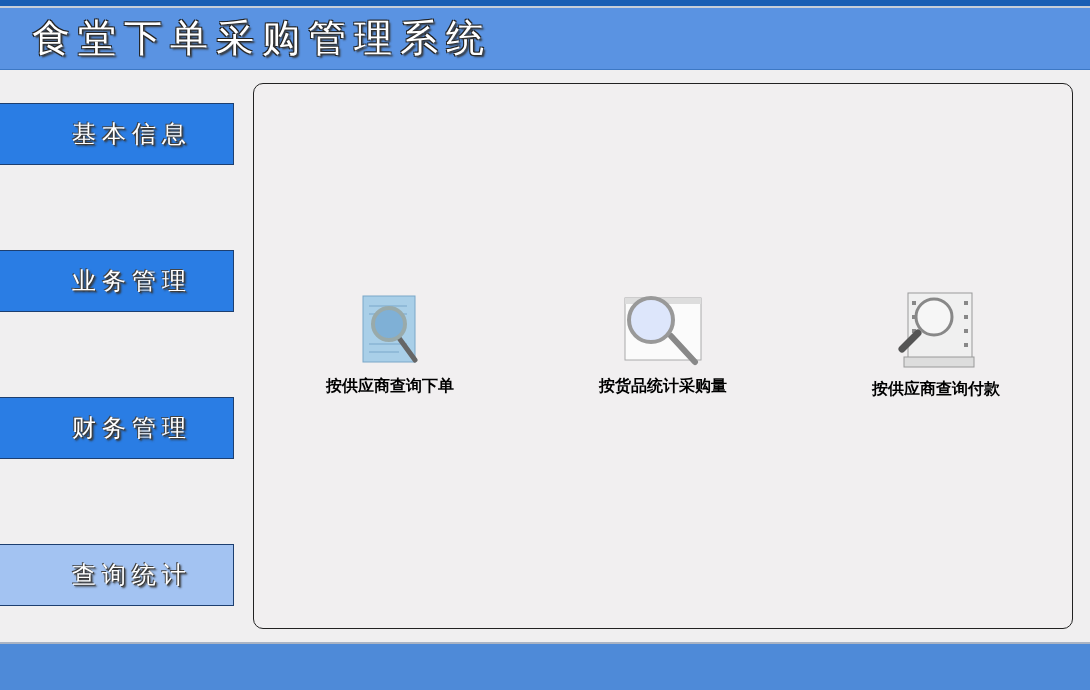  What do you see at coordinates (117, 281) in the screenshot?
I see `nav-button: 业务管理` at bounding box center [117, 281].